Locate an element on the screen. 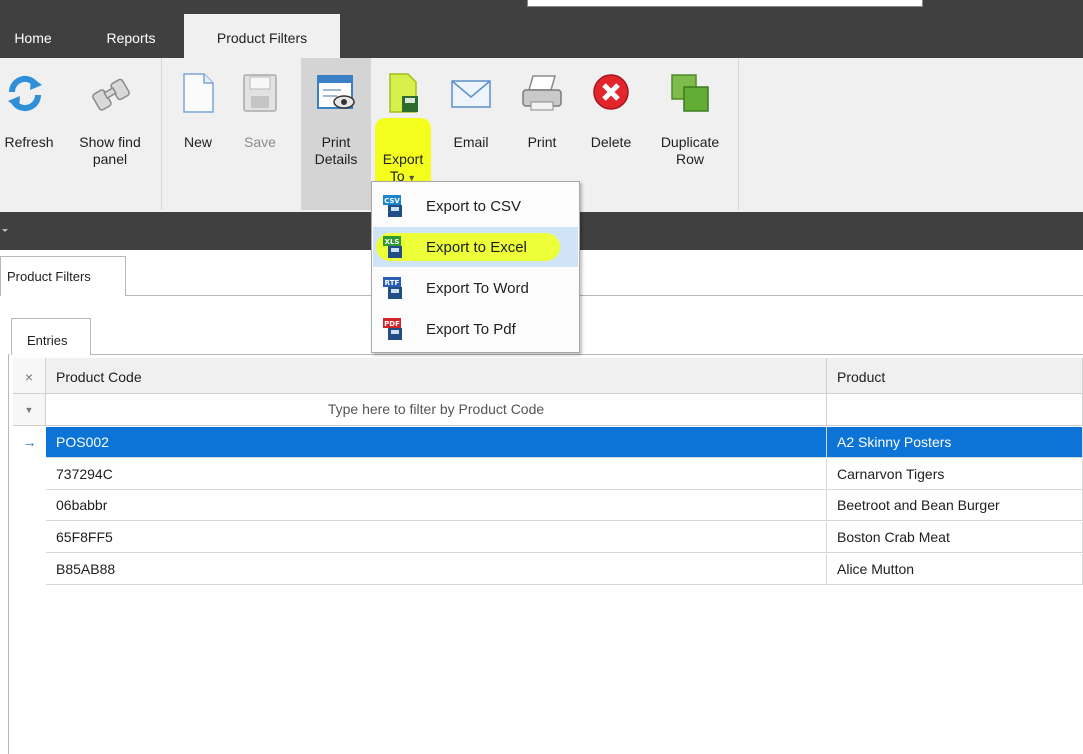 This screenshot has height=754, width=1083. table-row-product: Alice Mutton is located at coordinates (955, 569).